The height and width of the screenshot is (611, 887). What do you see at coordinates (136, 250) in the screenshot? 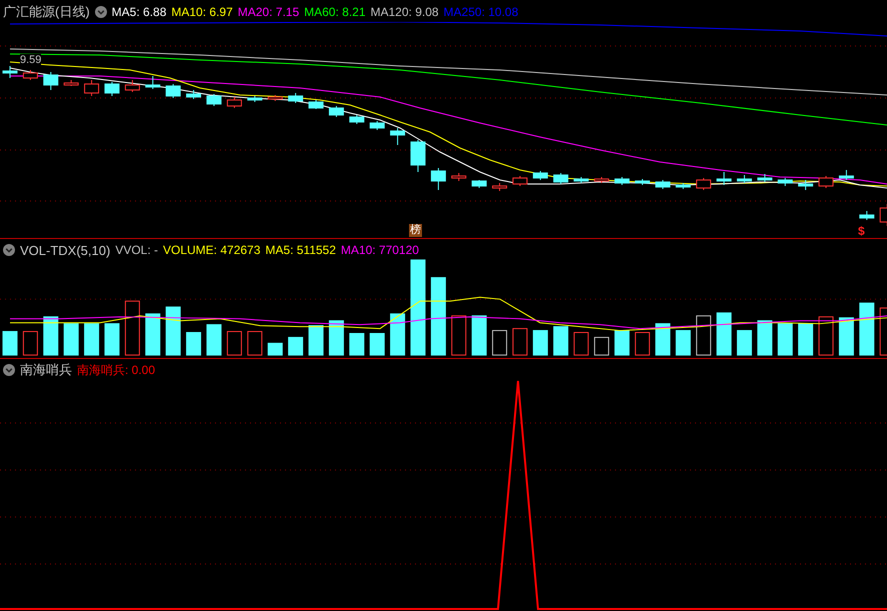
I see `volume-label: VVOL: -` at bounding box center [136, 250].